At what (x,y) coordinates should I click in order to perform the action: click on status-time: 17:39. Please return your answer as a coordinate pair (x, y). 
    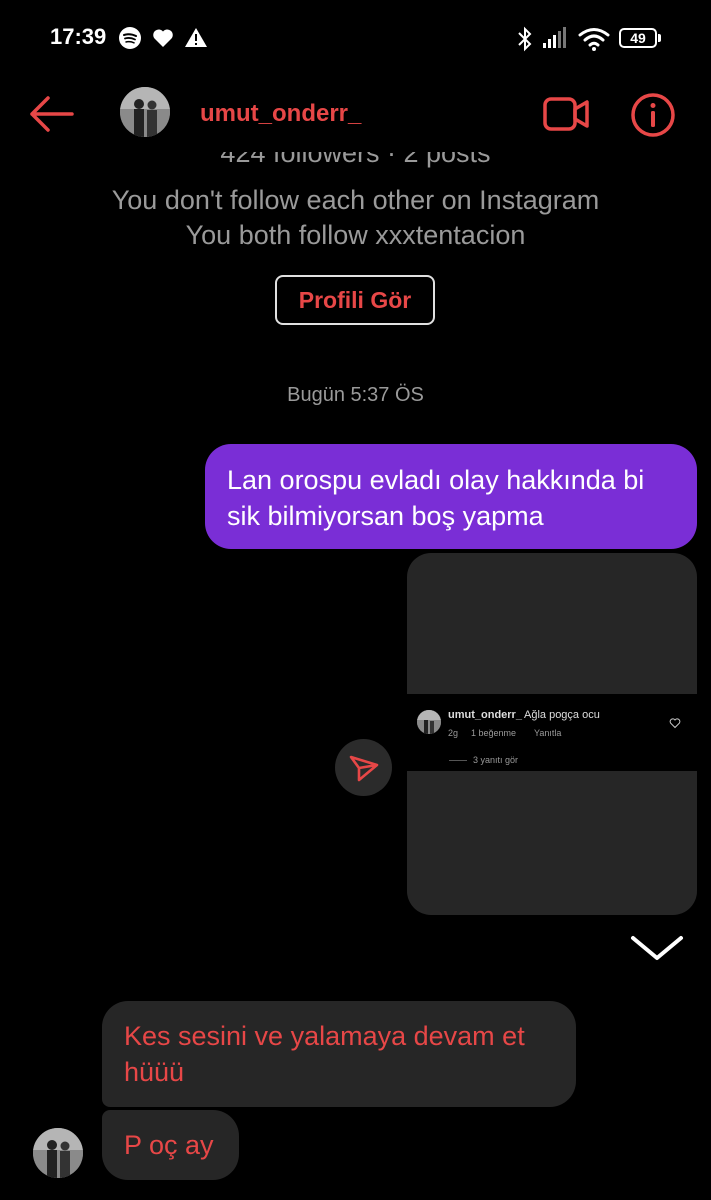
    Looking at the image, I should click on (78, 36).